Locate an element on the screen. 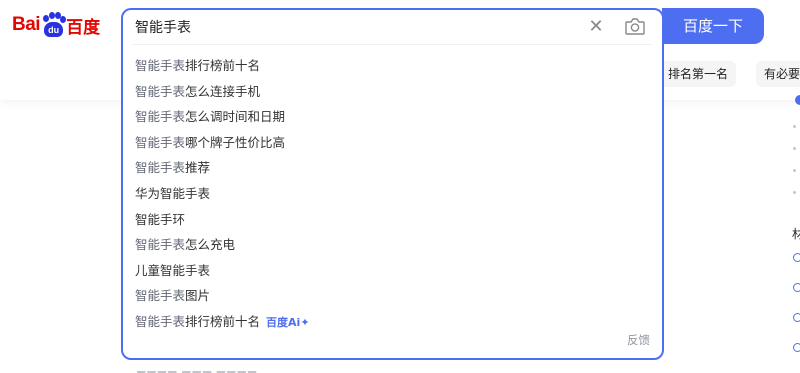  underlying-result-peek: ▬▬▬▬ ▬▬▬ ▬▬▬▬ is located at coordinates (197, 369).